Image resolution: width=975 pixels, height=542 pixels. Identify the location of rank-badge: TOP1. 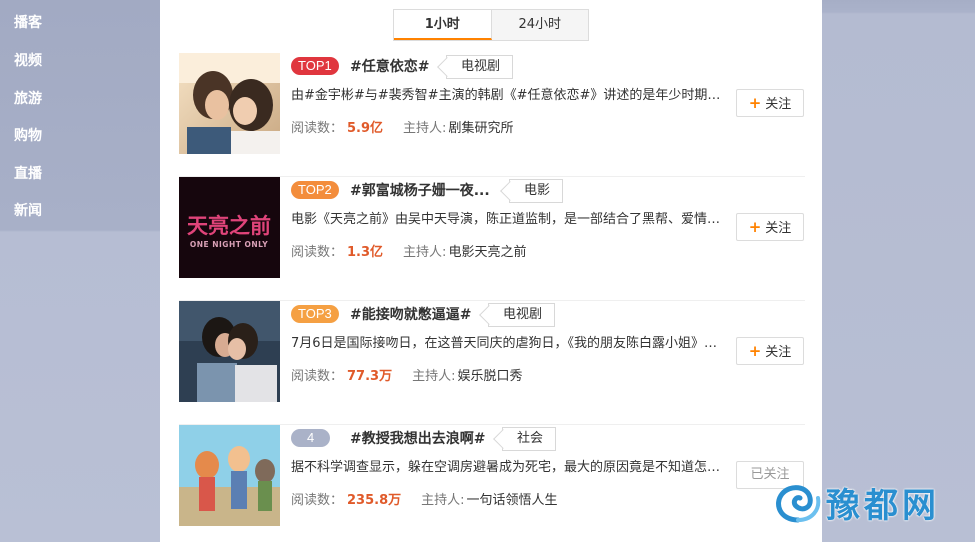
(315, 66).